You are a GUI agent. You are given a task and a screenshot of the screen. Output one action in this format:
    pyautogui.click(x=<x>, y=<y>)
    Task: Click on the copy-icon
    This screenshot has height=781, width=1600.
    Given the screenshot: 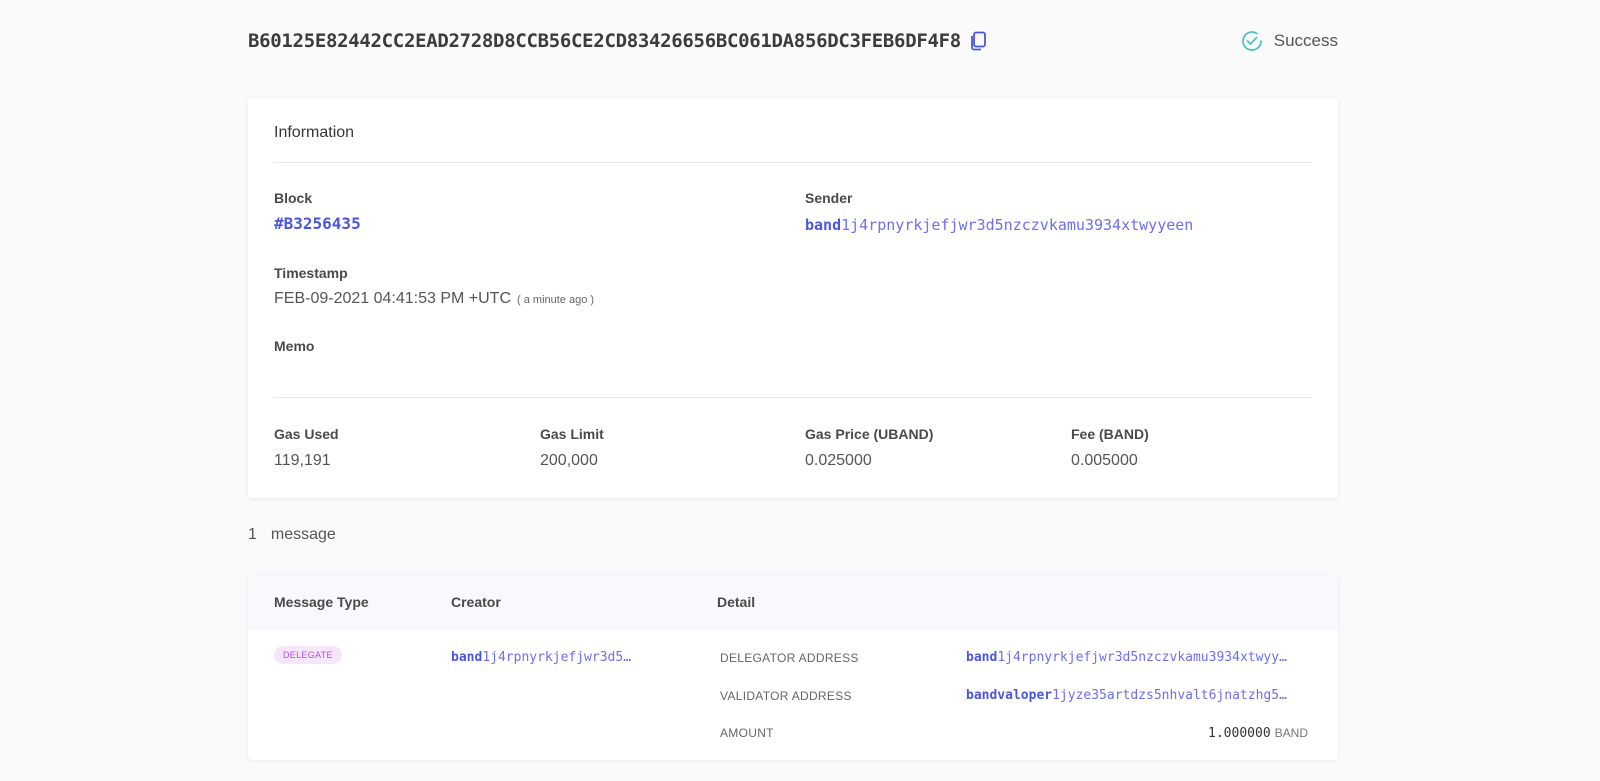 What is the action you would take?
    pyautogui.click(x=978, y=41)
    